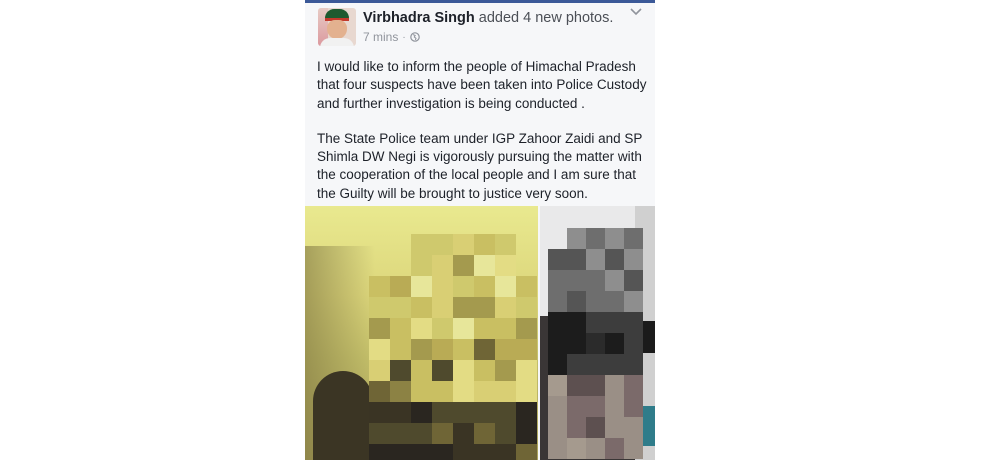 The image size is (990, 460). What do you see at coordinates (597, 333) in the screenshot?
I see `post-photo-side` at bounding box center [597, 333].